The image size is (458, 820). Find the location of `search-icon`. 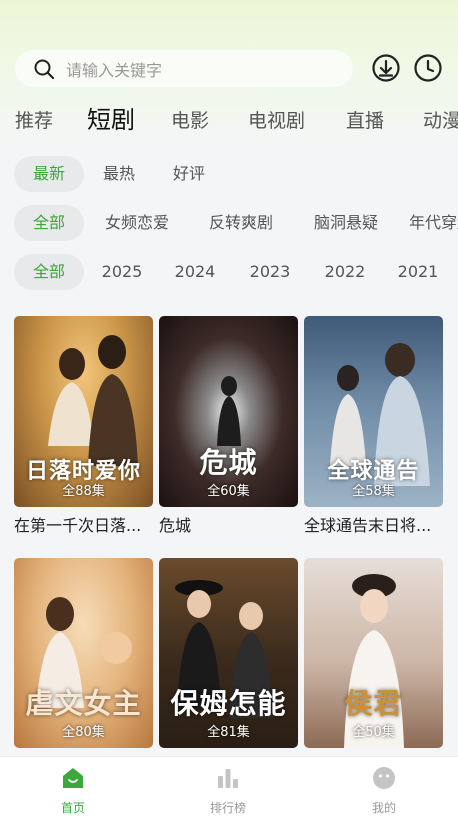

search-icon is located at coordinates (44, 69).